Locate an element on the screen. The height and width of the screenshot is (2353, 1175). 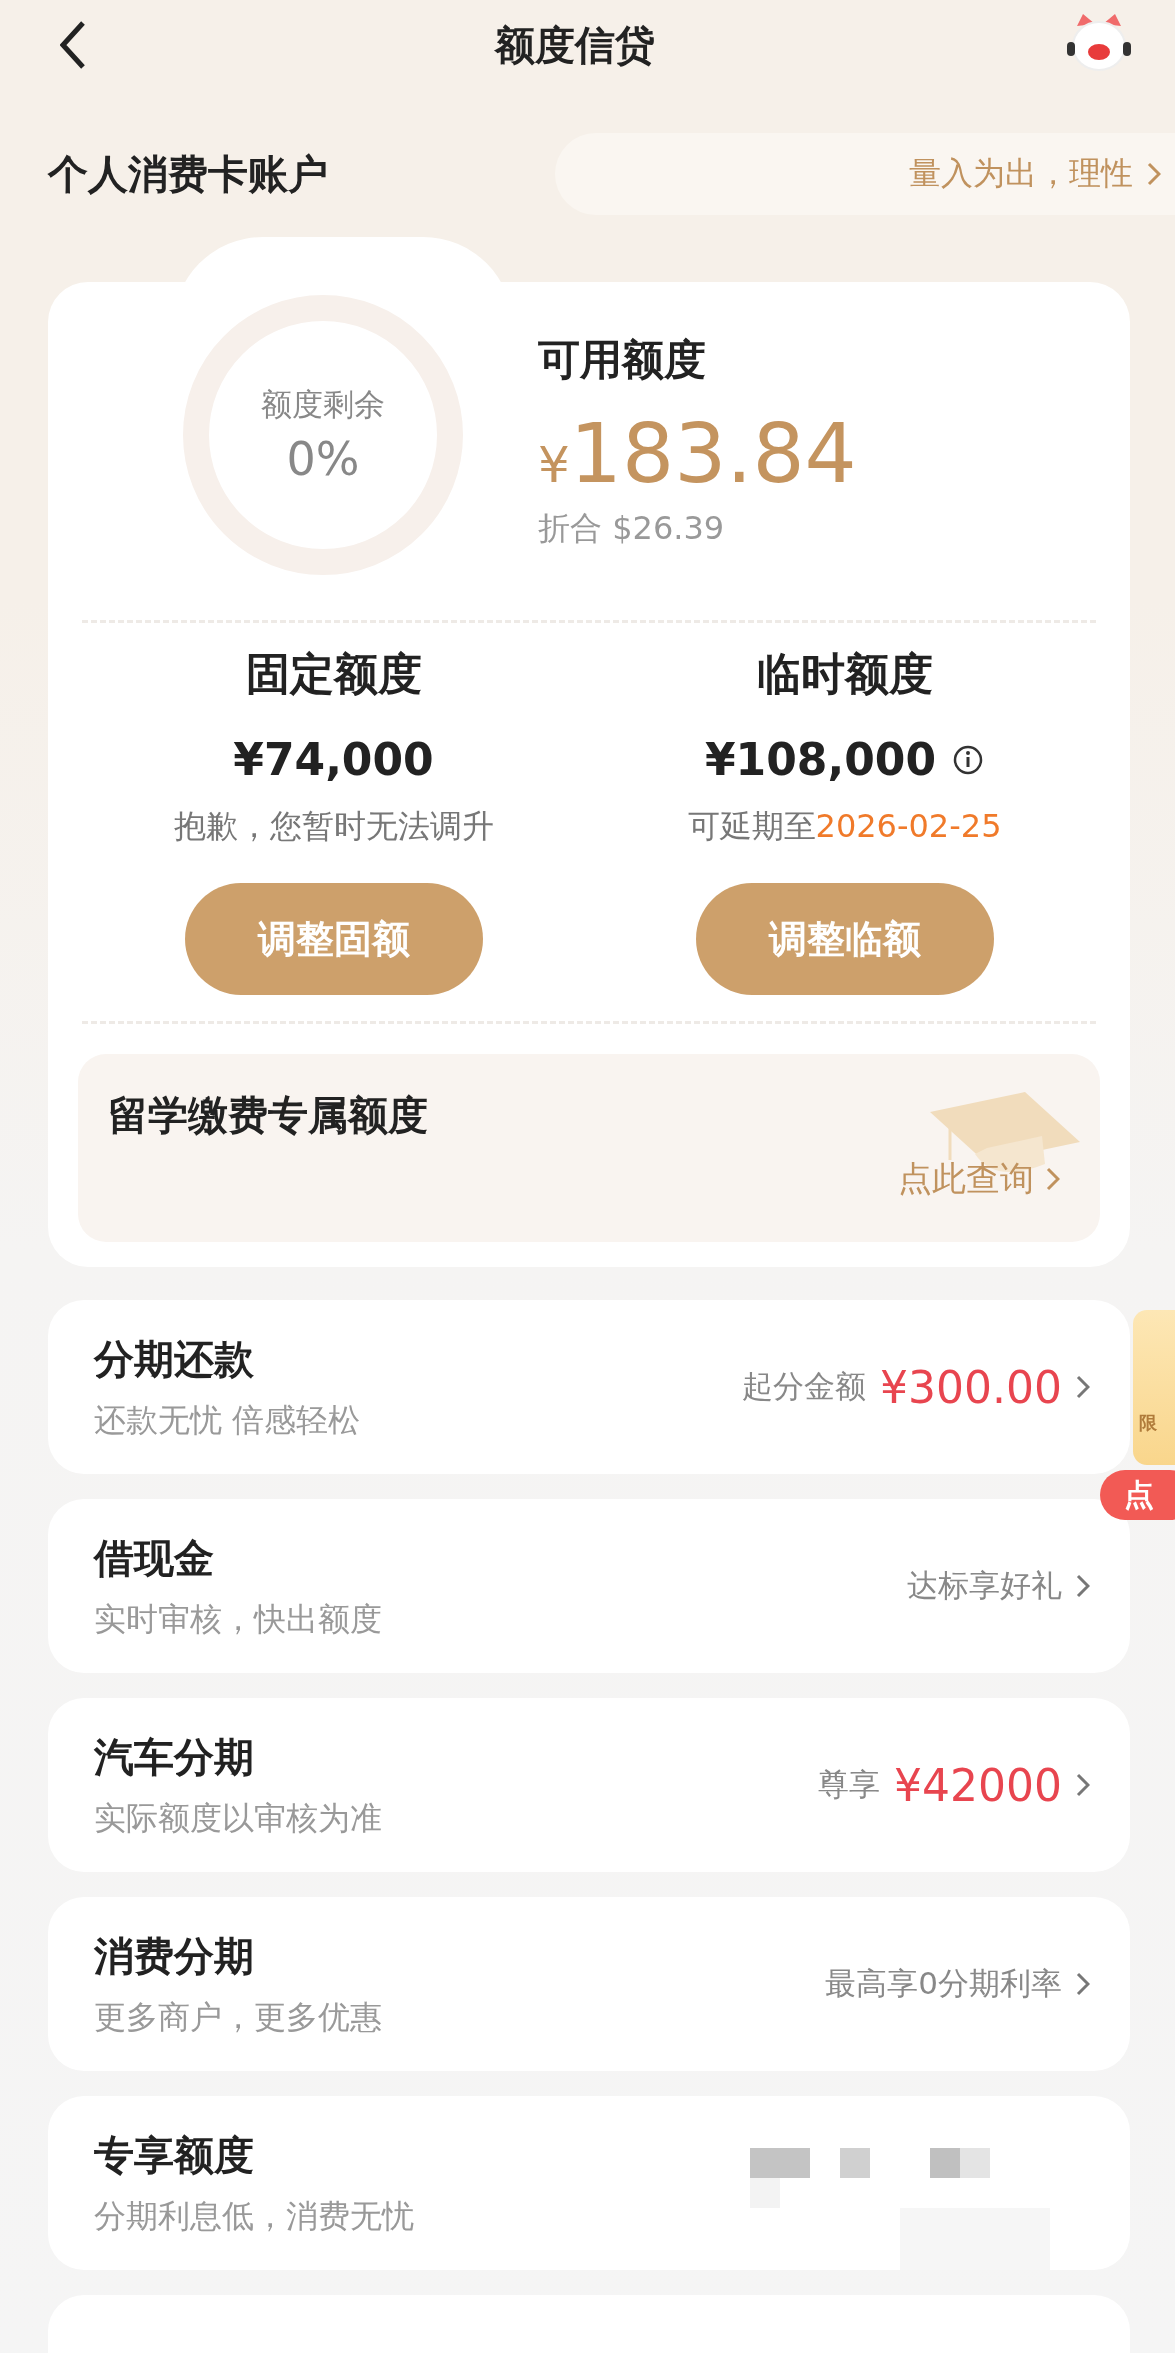
service-amount: ¥42000 is located at coordinates (978, 1785).